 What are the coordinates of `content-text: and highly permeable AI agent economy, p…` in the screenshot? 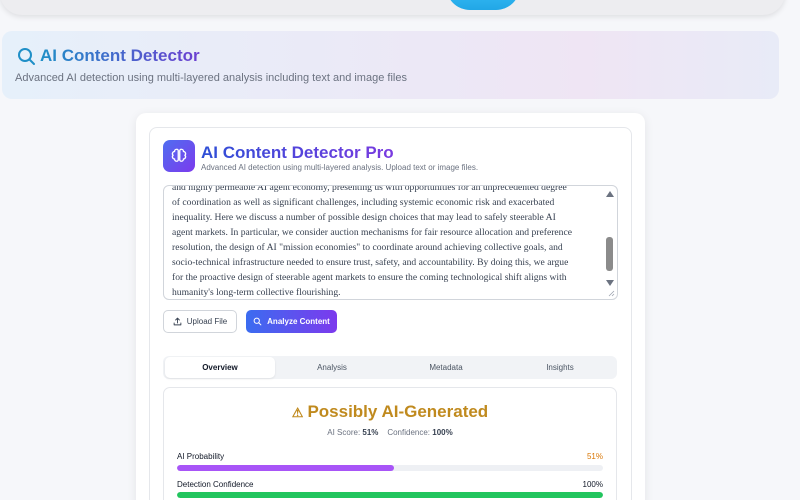 It's located at (386, 242).